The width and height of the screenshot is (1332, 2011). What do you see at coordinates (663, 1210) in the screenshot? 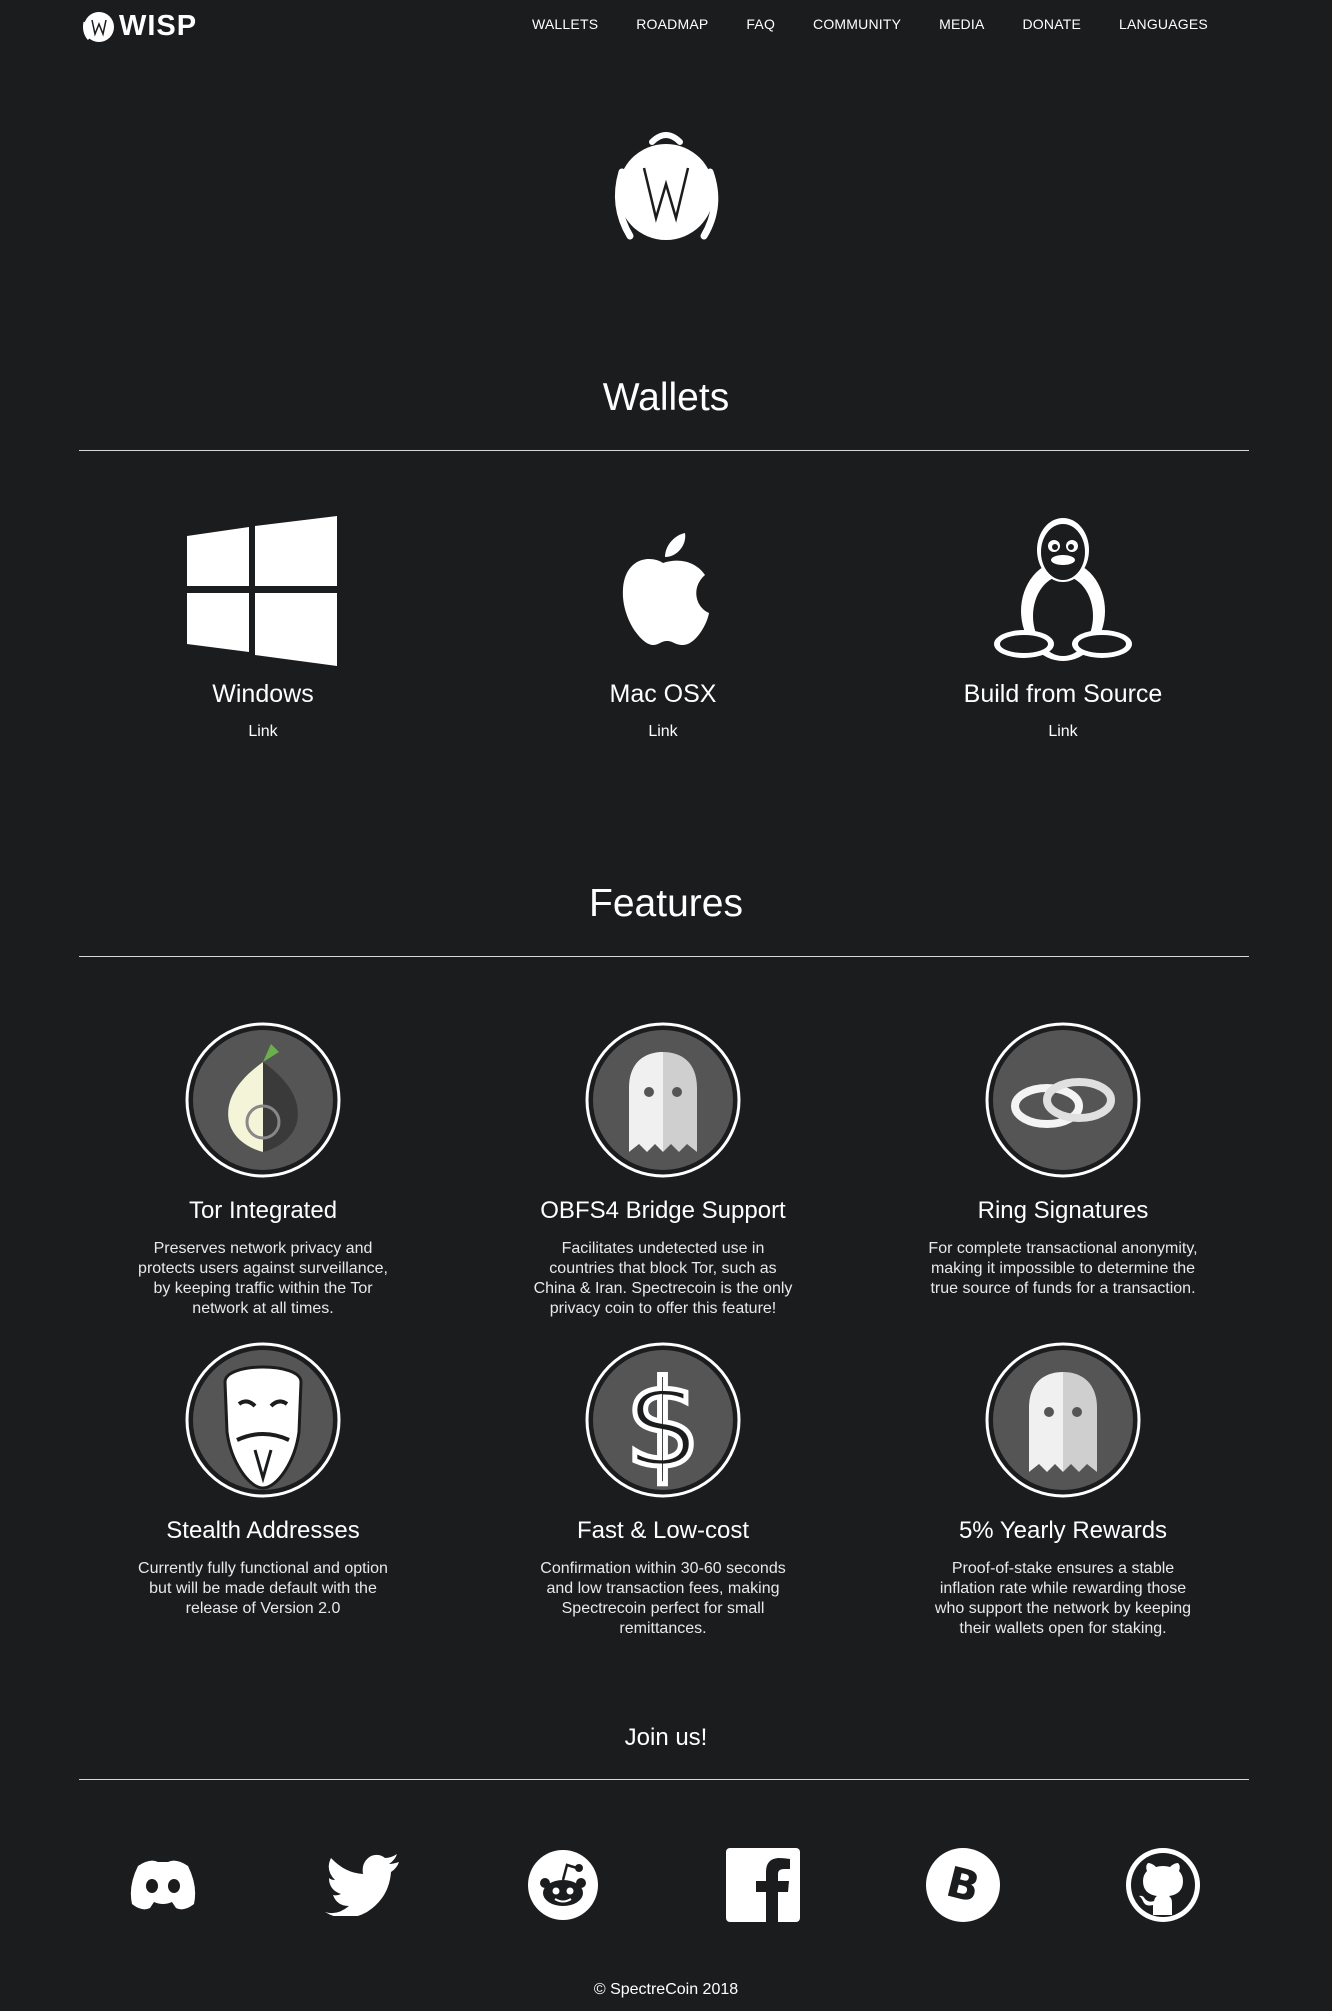
I see `feature-title: OBFS4 Bridge Support` at bounding box center [663, 1210].